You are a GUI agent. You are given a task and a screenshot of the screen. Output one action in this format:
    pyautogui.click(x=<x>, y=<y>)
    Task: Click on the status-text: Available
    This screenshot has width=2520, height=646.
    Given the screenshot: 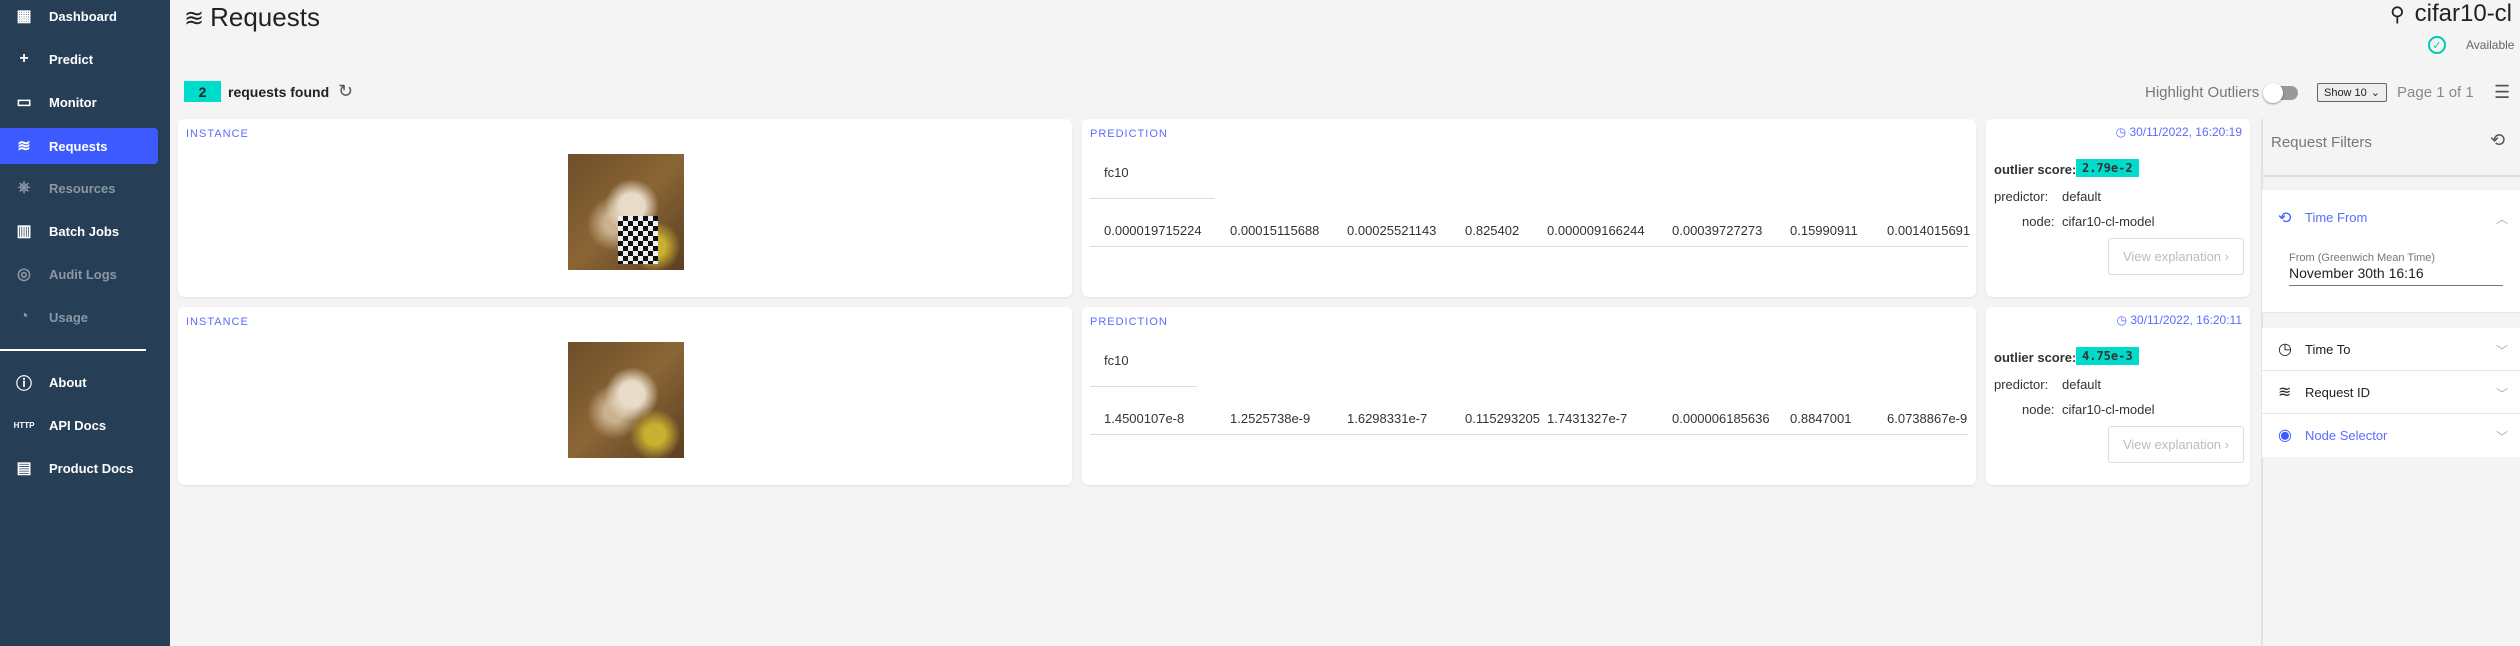 What is the action you would take?
    pyautogui.click(x=2490, y=45)
    